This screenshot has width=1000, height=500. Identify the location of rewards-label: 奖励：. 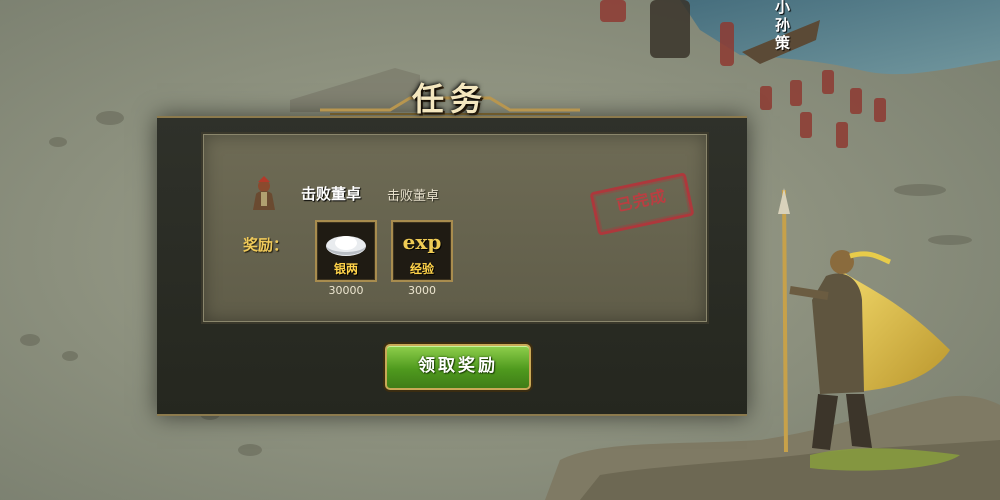
(266, 245).